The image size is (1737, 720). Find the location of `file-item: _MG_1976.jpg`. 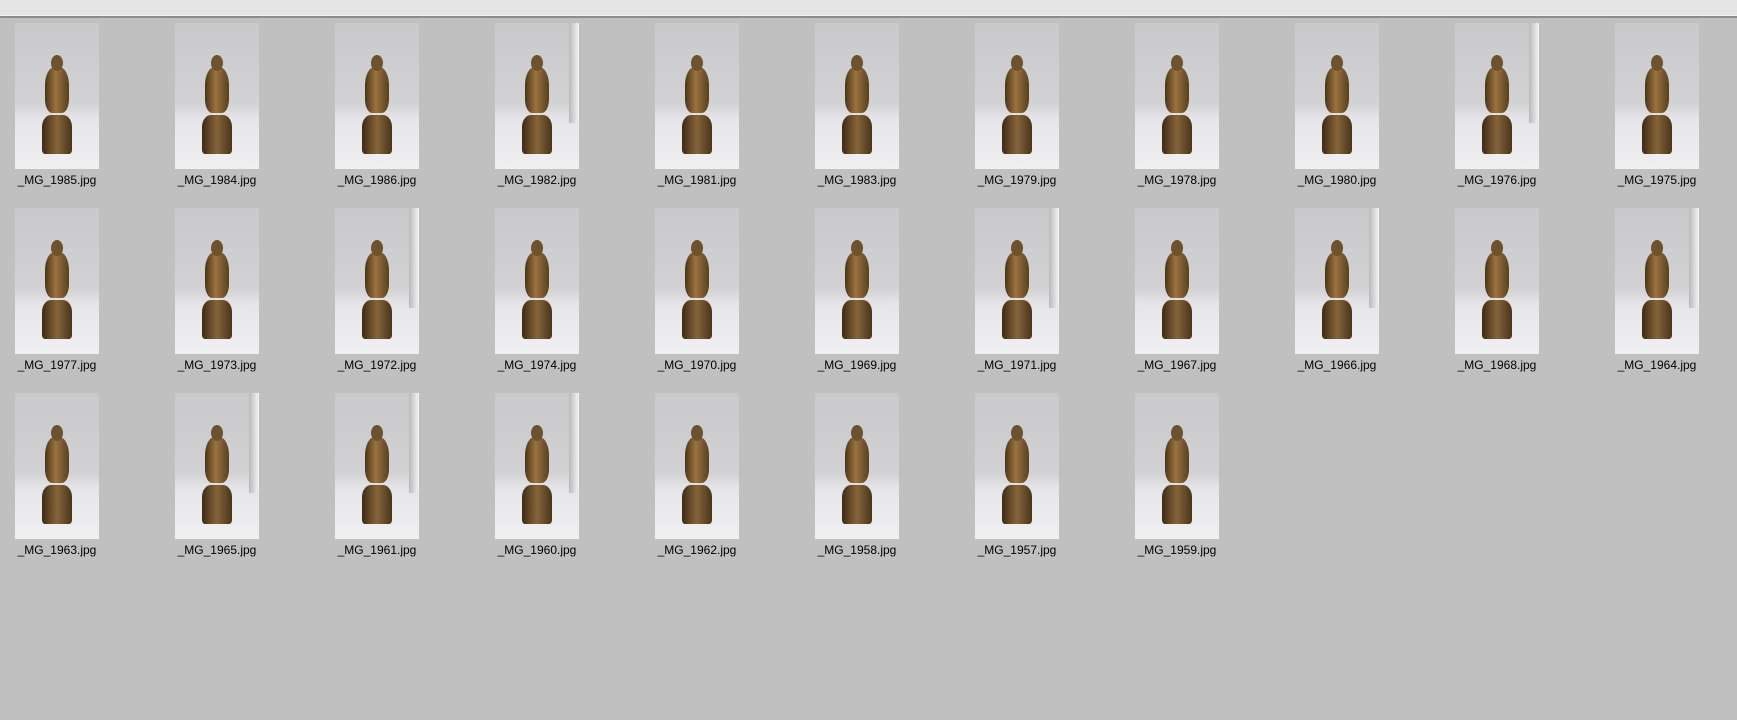

file-item: _MG_1976.jpg is located at coordinates (1493, 113).